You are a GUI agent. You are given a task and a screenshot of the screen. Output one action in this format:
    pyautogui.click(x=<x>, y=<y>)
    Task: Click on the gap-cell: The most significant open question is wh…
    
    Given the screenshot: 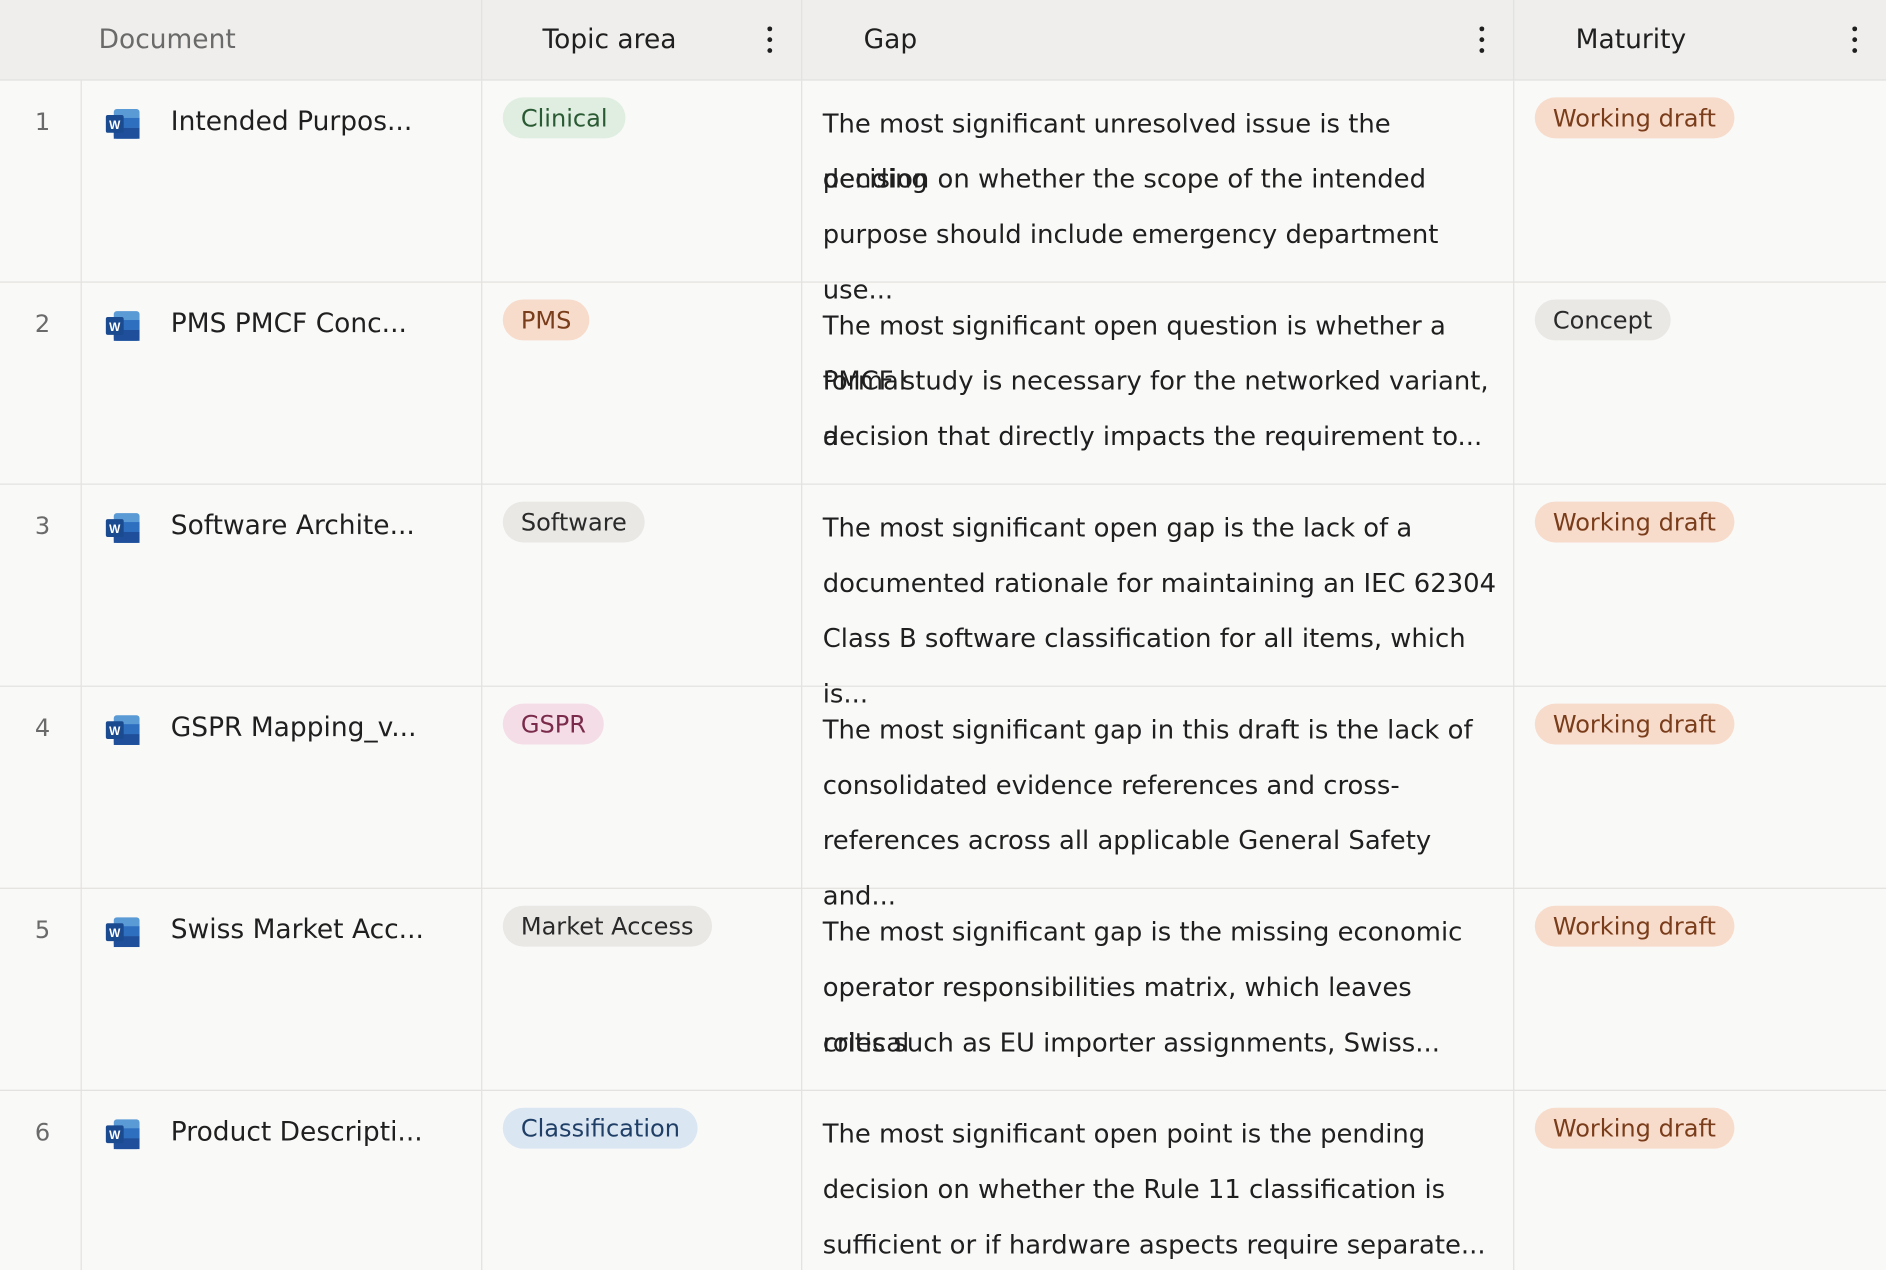 What is the action you would take?
    pyautogui.click(x=1158, y=383)
    